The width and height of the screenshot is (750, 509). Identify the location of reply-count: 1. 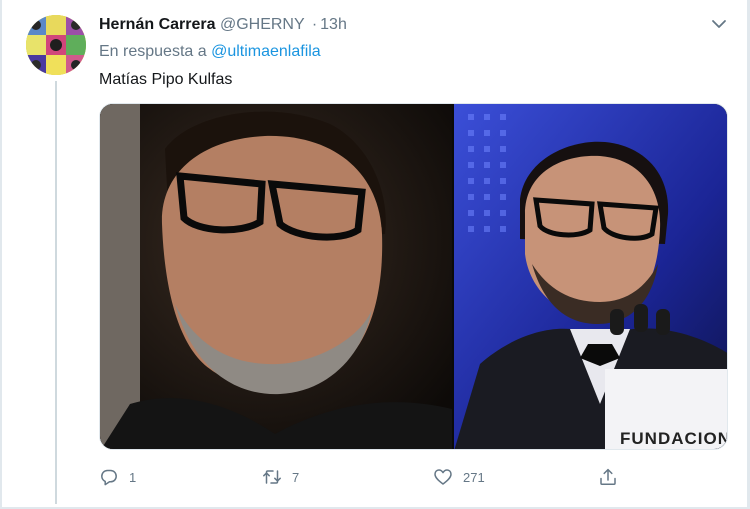
(133, 477).